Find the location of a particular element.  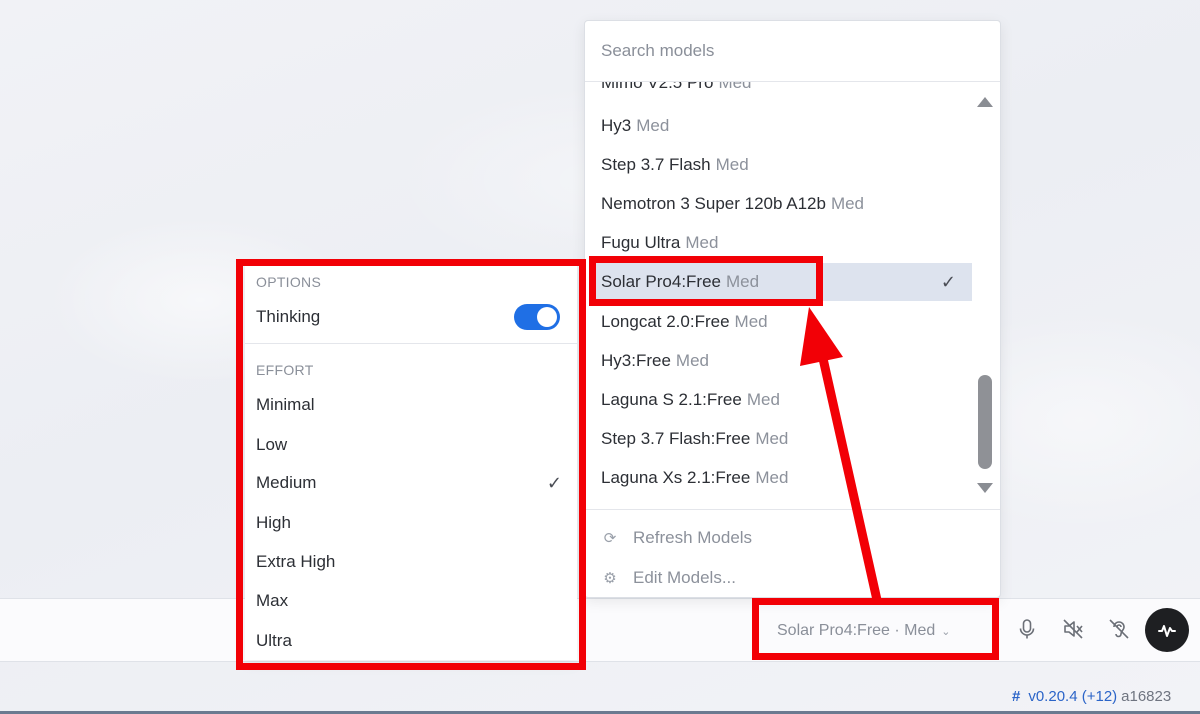

model-item-name: Laguna S 2.1:Free is located at coordinates (671, 399).